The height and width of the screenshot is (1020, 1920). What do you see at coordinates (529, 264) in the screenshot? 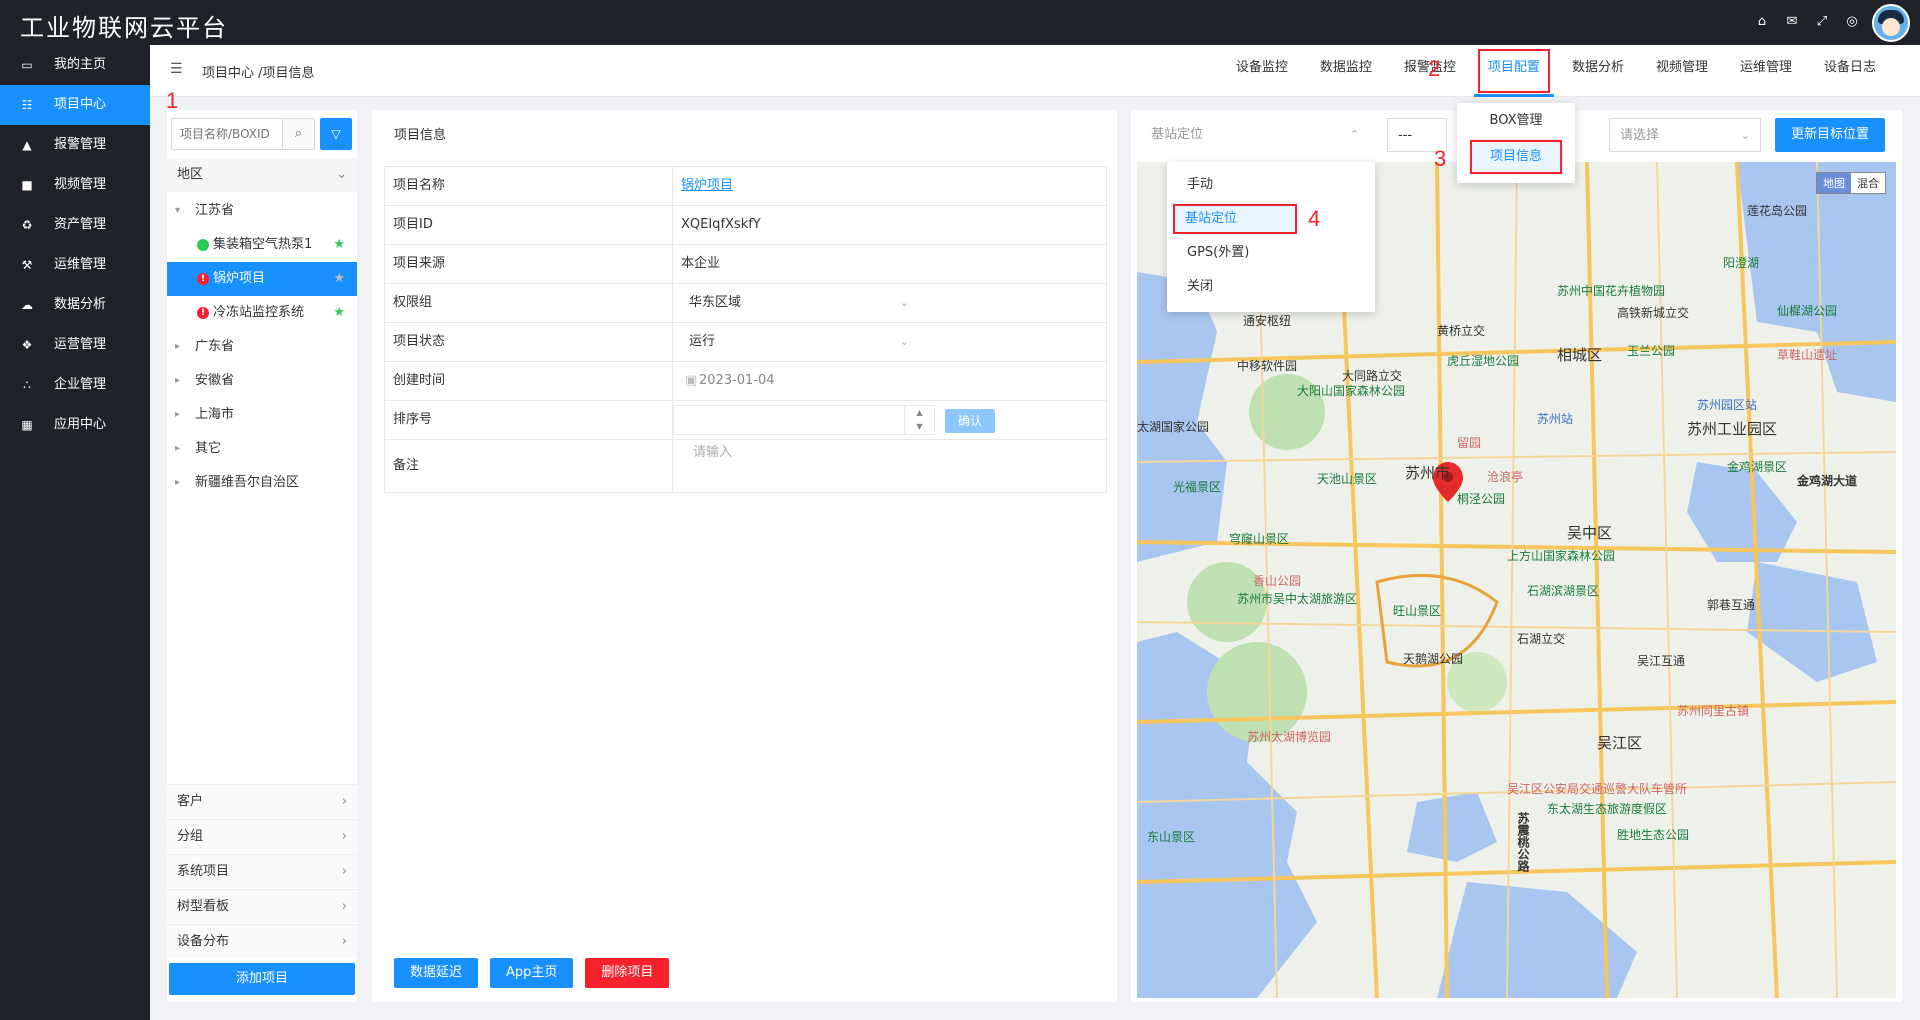
I see `form-label: 项目来源` at bounding box center [529, 264].